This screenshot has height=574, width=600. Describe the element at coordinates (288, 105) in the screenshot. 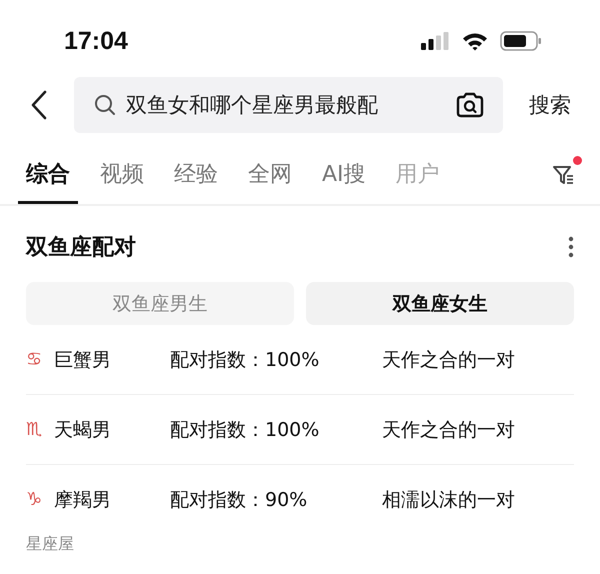

I see `search-field: 双鱼女和哪个星座男最般配` at that location.